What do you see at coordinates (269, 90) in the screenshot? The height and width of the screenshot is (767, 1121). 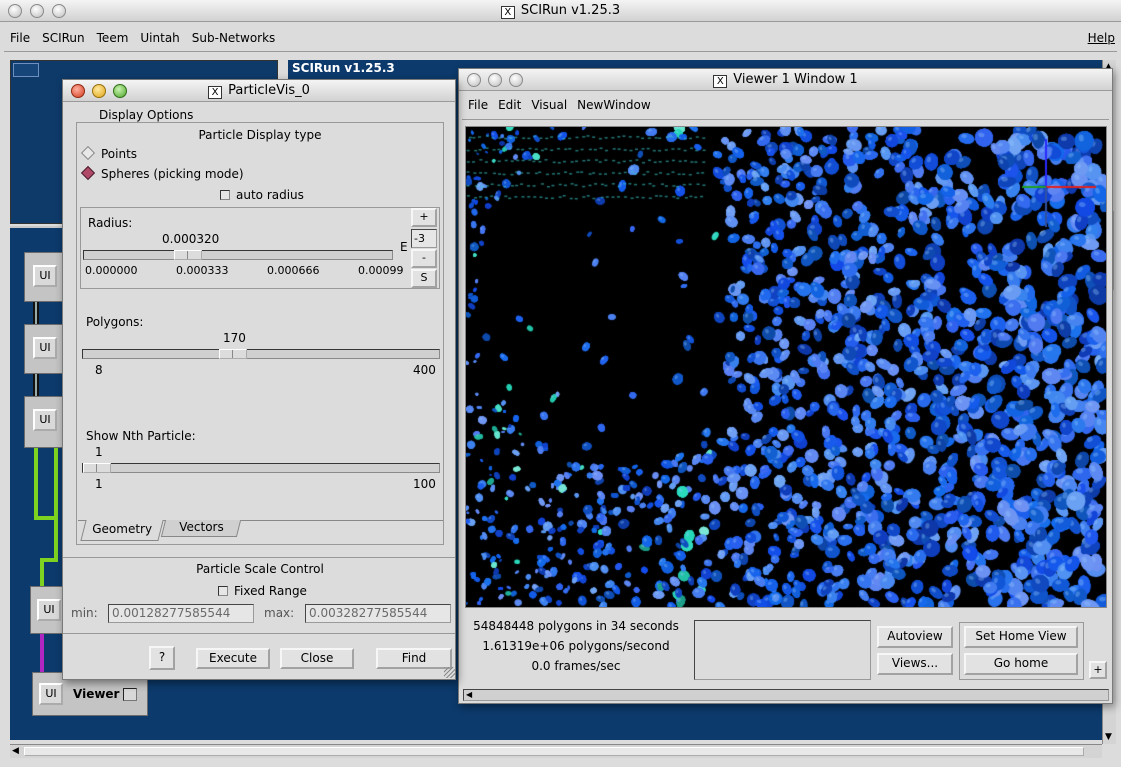 I see `particlevis-title: ParticleVis_0` at bounding box center [269, 90].